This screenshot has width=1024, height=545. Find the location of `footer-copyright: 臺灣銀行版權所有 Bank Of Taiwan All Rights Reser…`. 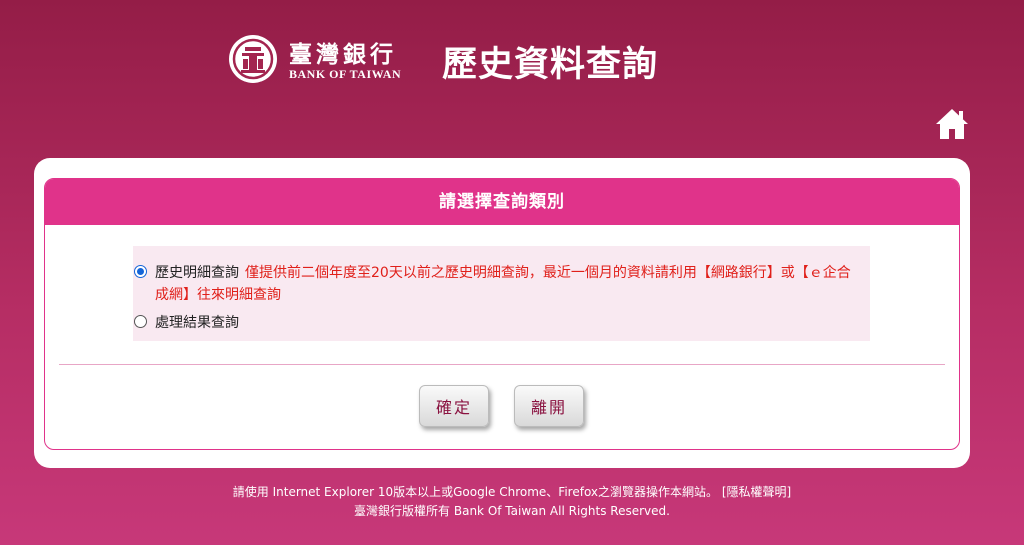

footer-copyright: 臺灣銀行版權所有 Bank Of Taiwan All Rights Reser… is located at coordinates (512, 511).